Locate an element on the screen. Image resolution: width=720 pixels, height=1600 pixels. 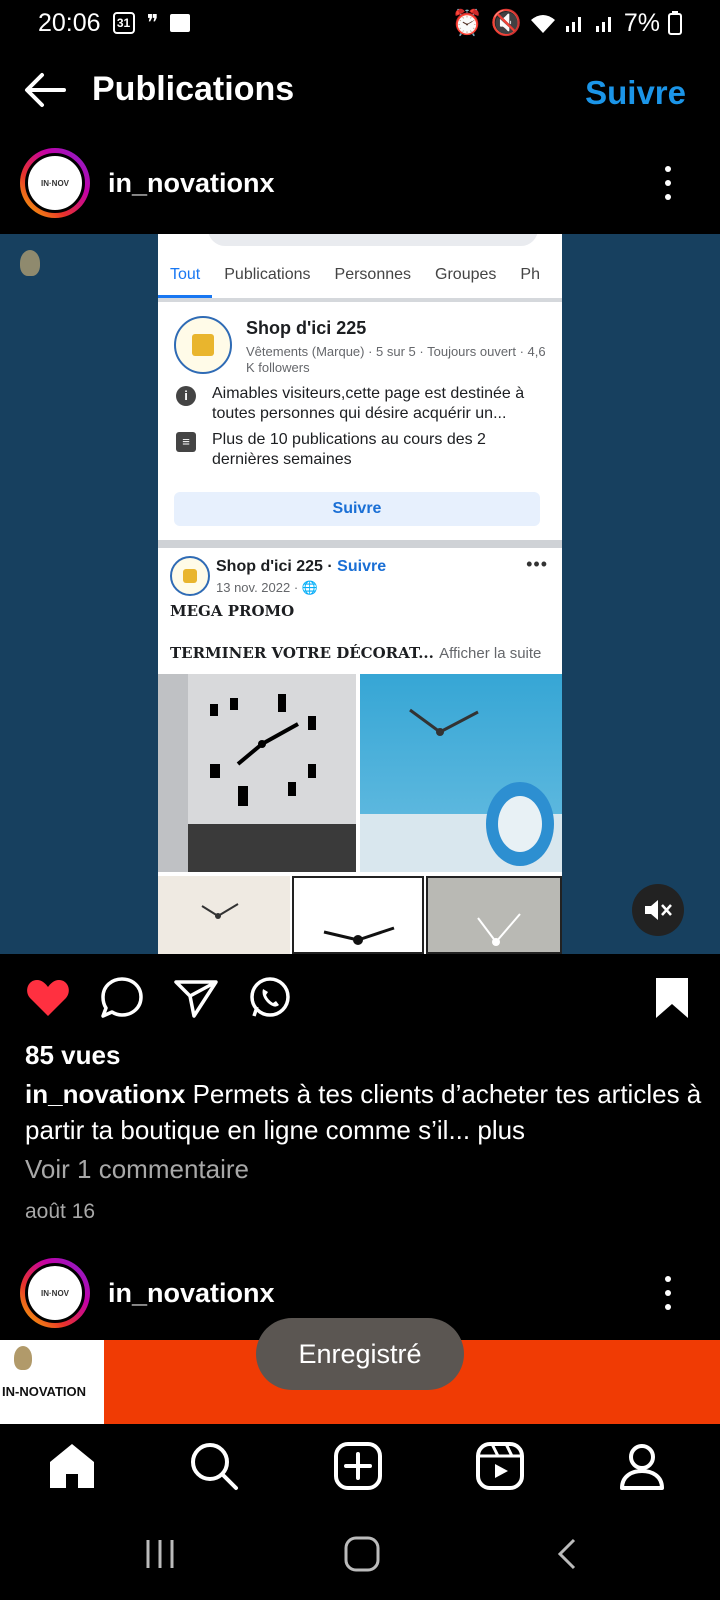
posts-icon: ≡ is located at coordinates (186, 442).